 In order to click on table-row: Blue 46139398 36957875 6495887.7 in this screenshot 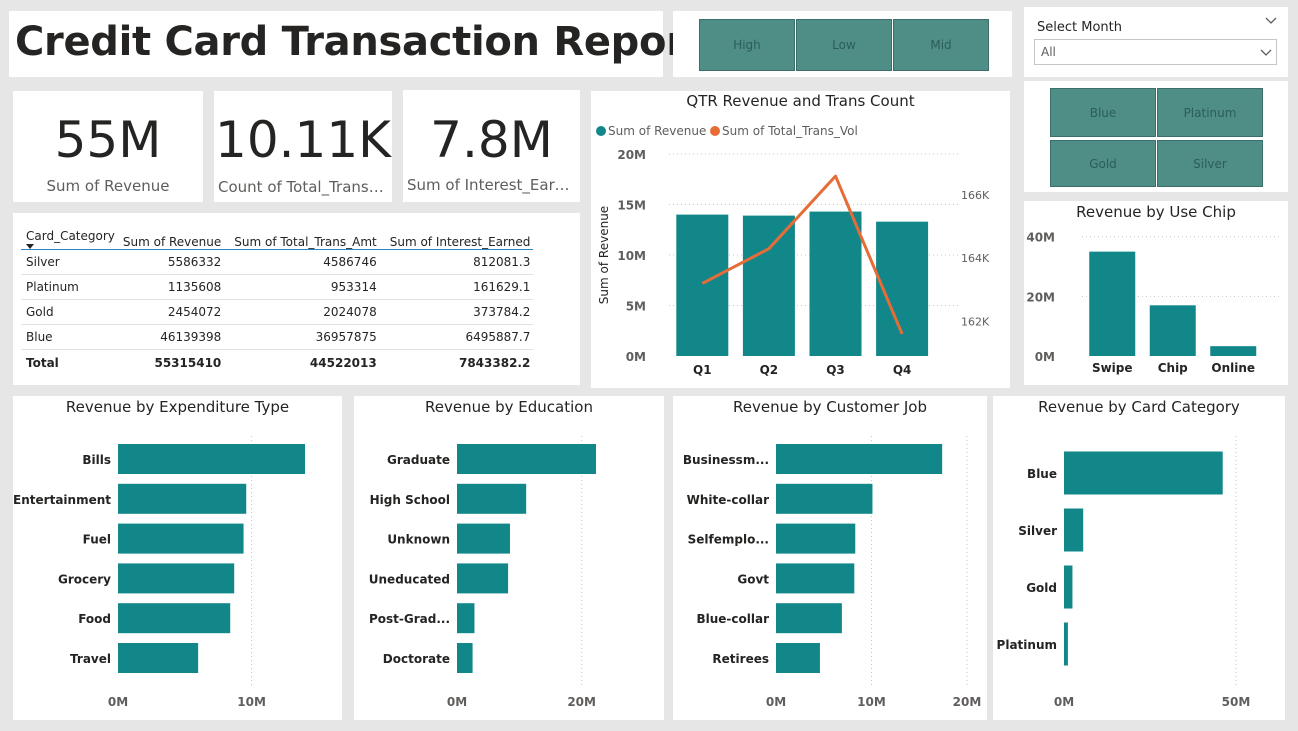, I will do `click(277, 337)`.